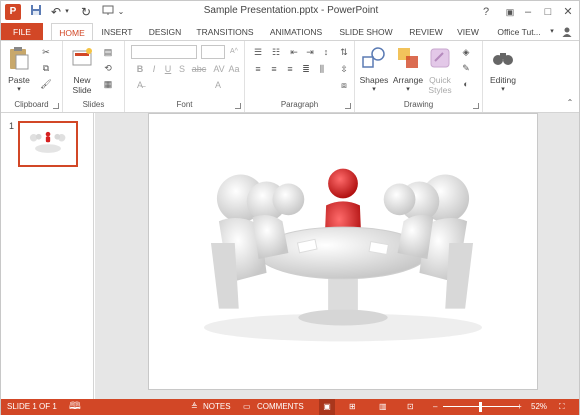 Image resolution: width=580 pixels, height=415 pixels. I want to click on character-spacing-button: AV, so click(219, 69).